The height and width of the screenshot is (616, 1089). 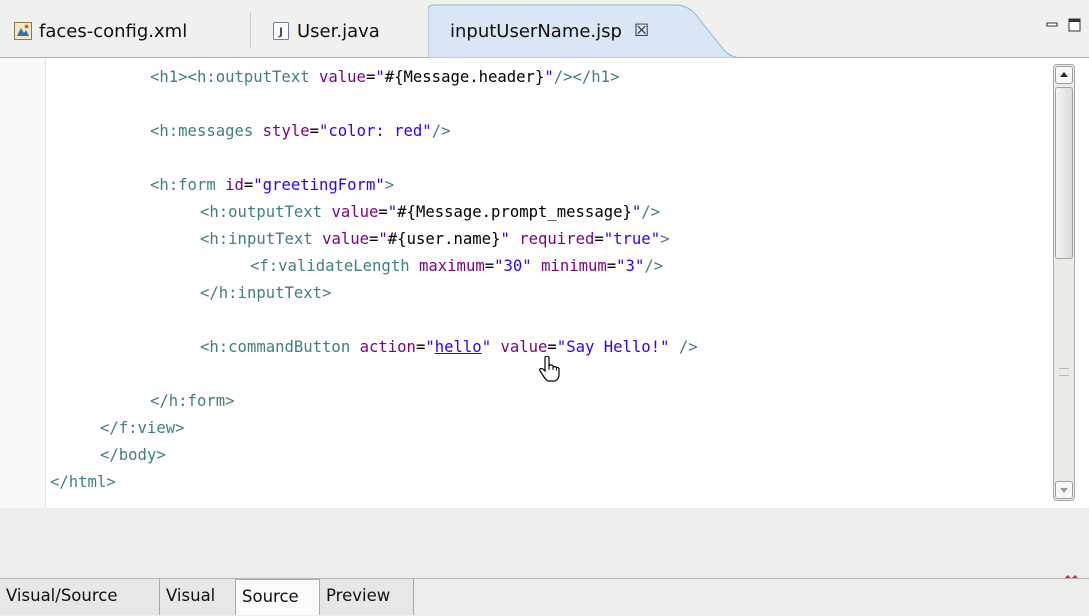 I want to click on code-tag: <h1><h:outputText, so click(x=234, y=77).